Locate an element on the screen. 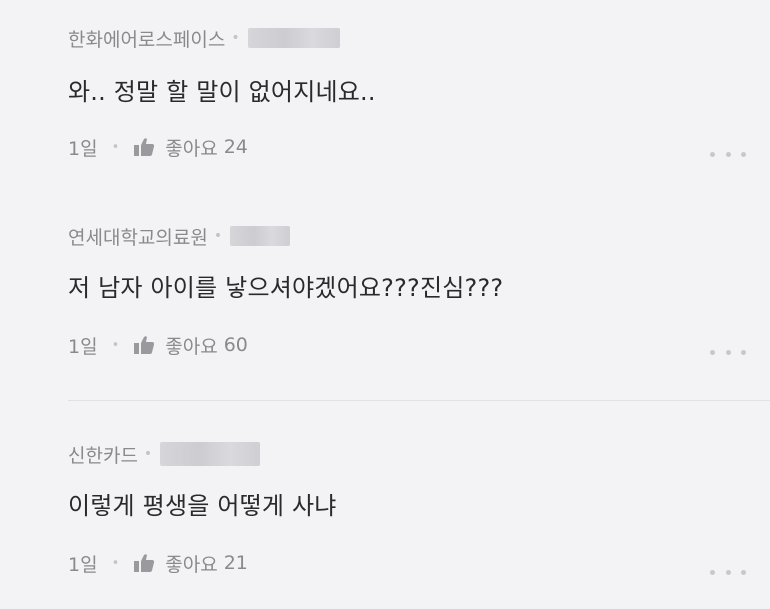 This screenshot has width=770, height=609. comment-author-row: 신한카드 • is located at coordinates (164, 454).